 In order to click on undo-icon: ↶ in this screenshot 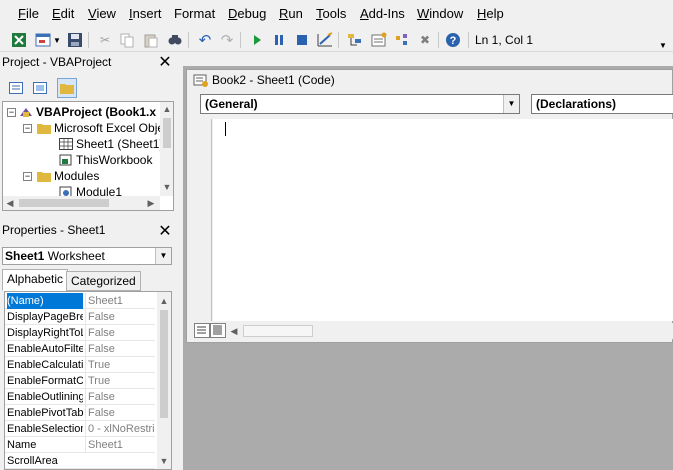, I will do `click(205, 40)`.